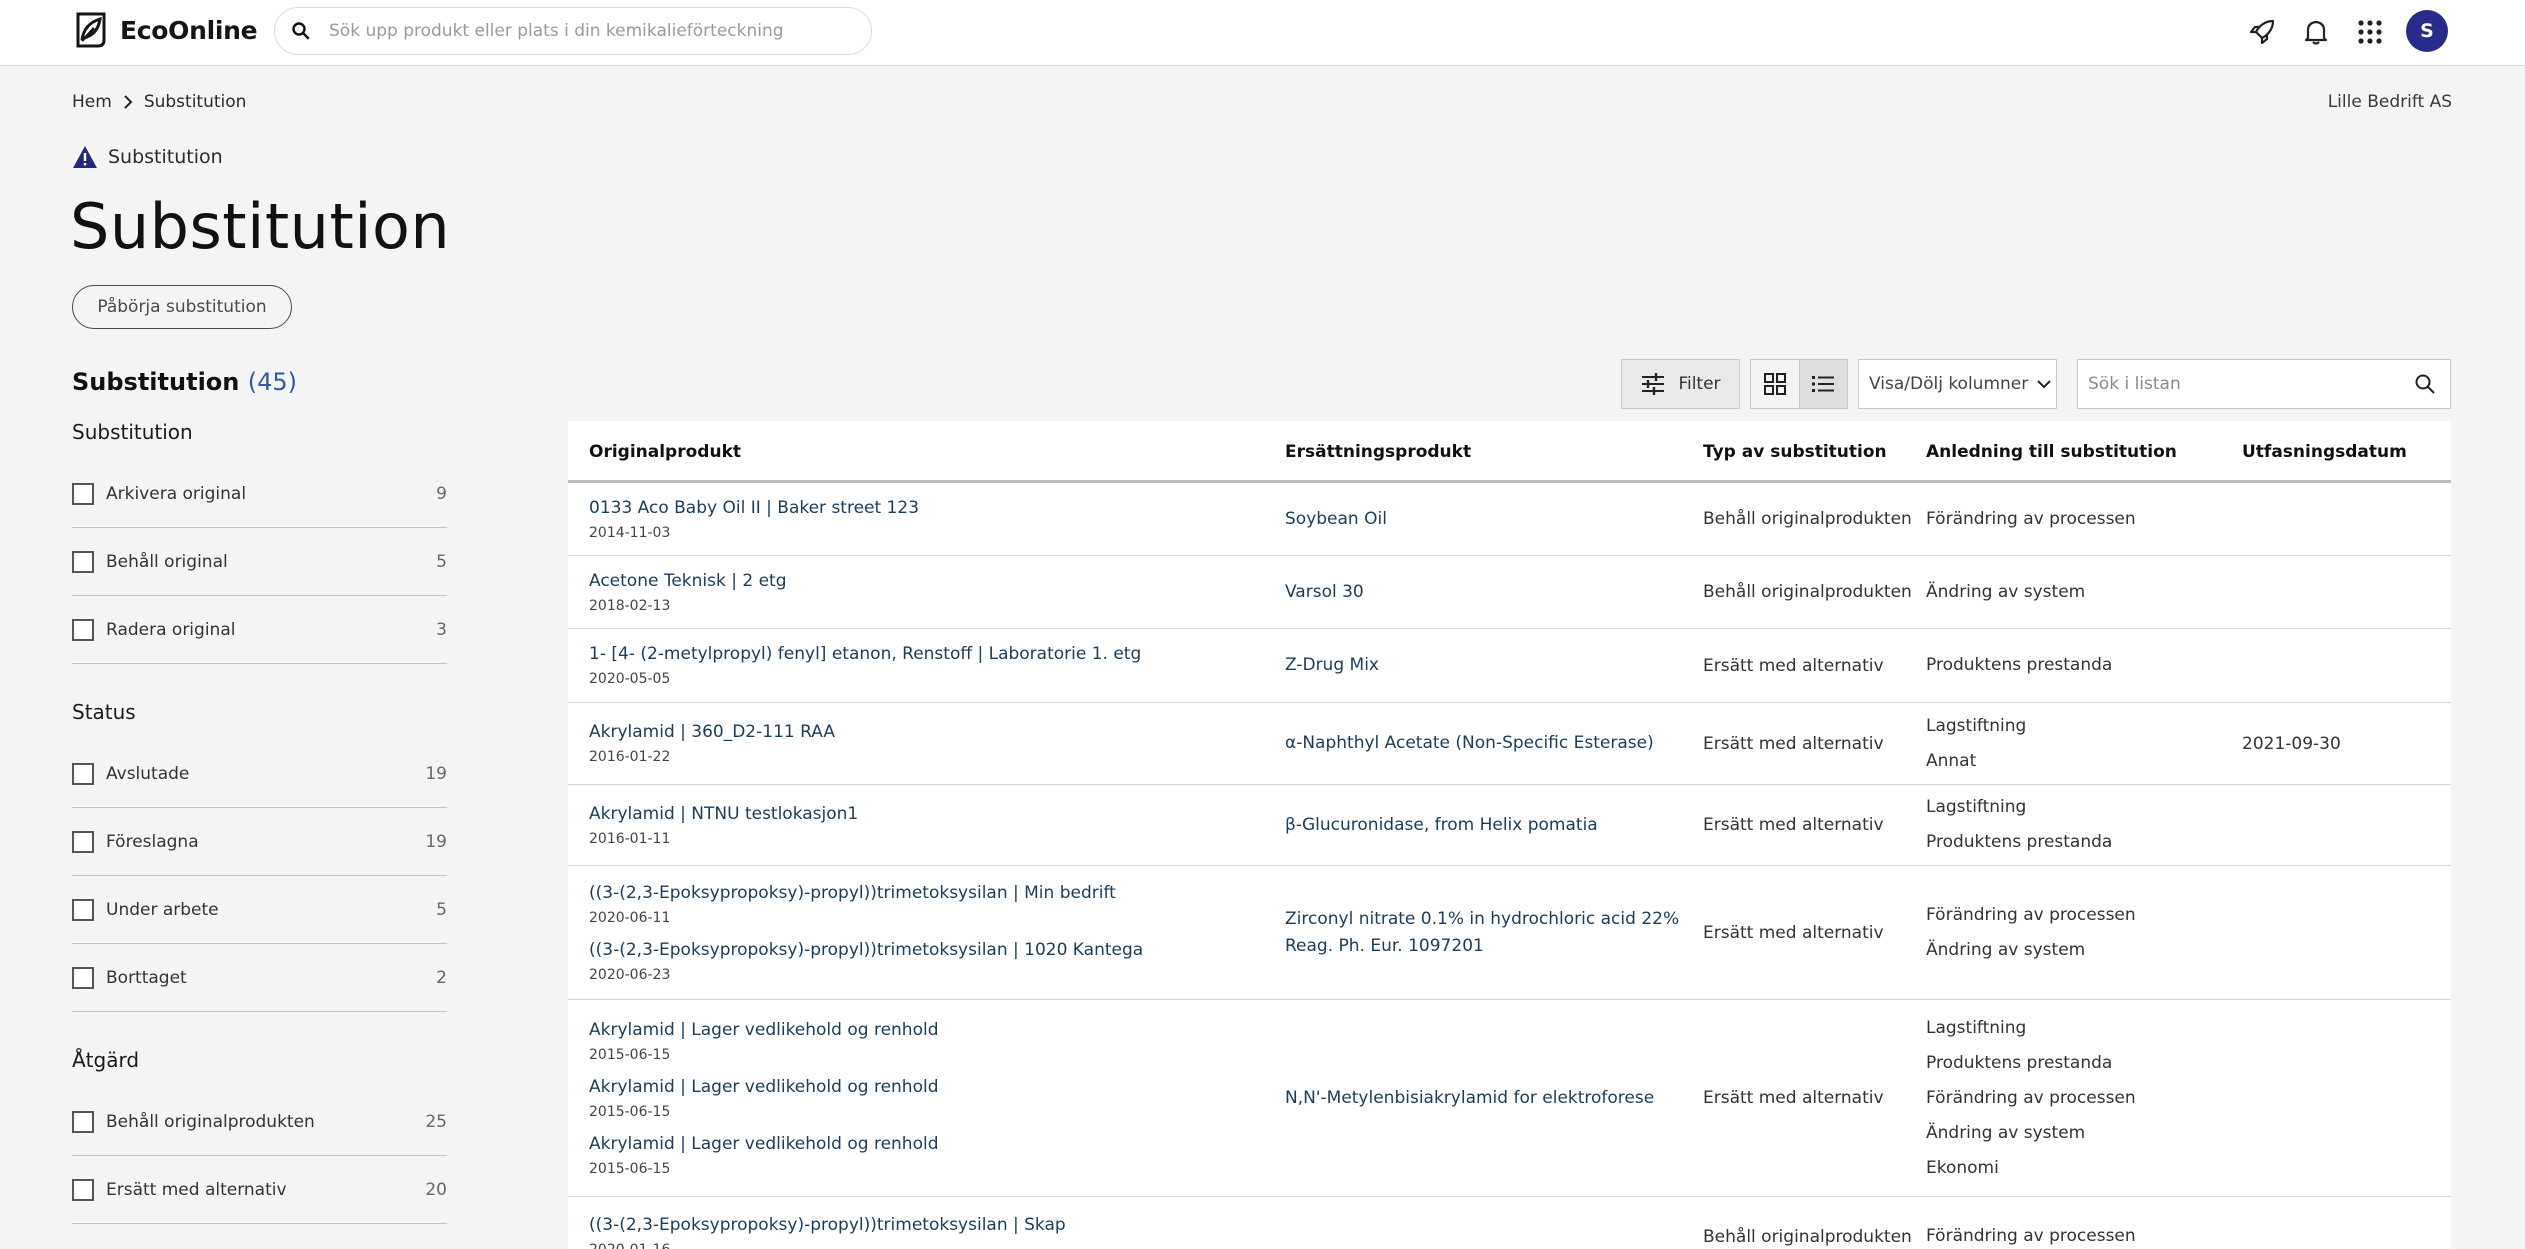 The image size is (2525, 1249). I want to click on ecoonline-logo-icon, so click(91, 30).